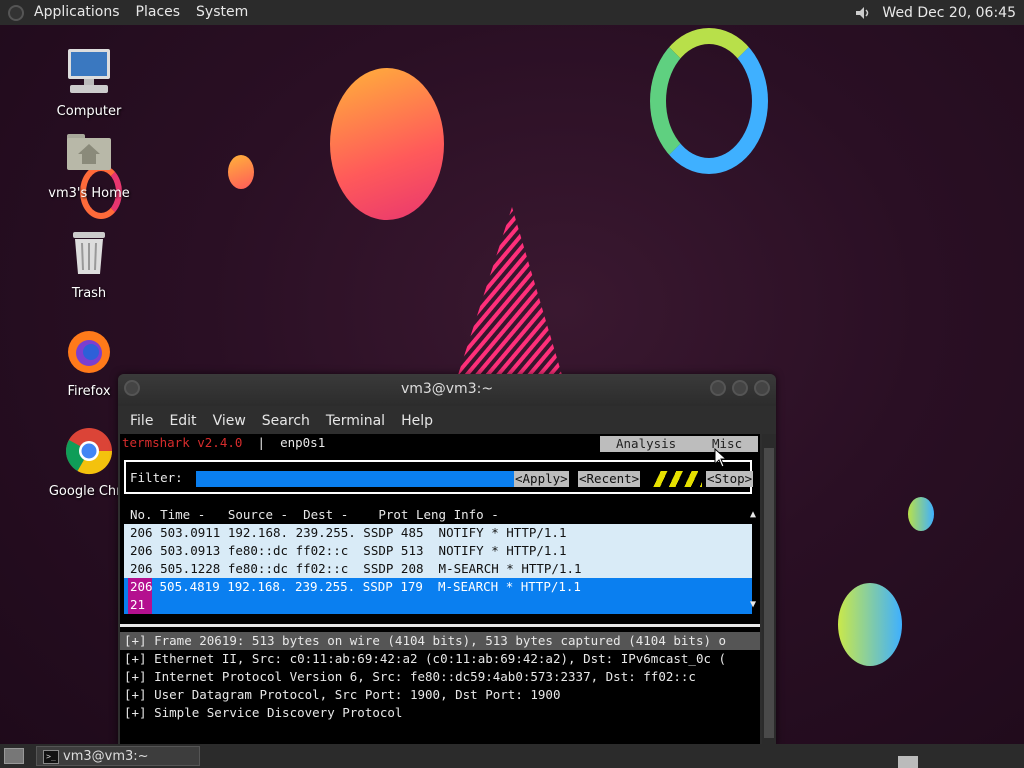 This screenshot has width=1024, height=768. What do you see at coordinates (286, 421) in the screenshot?
I see `menu-search: Search` at bounding box center [286, 421].